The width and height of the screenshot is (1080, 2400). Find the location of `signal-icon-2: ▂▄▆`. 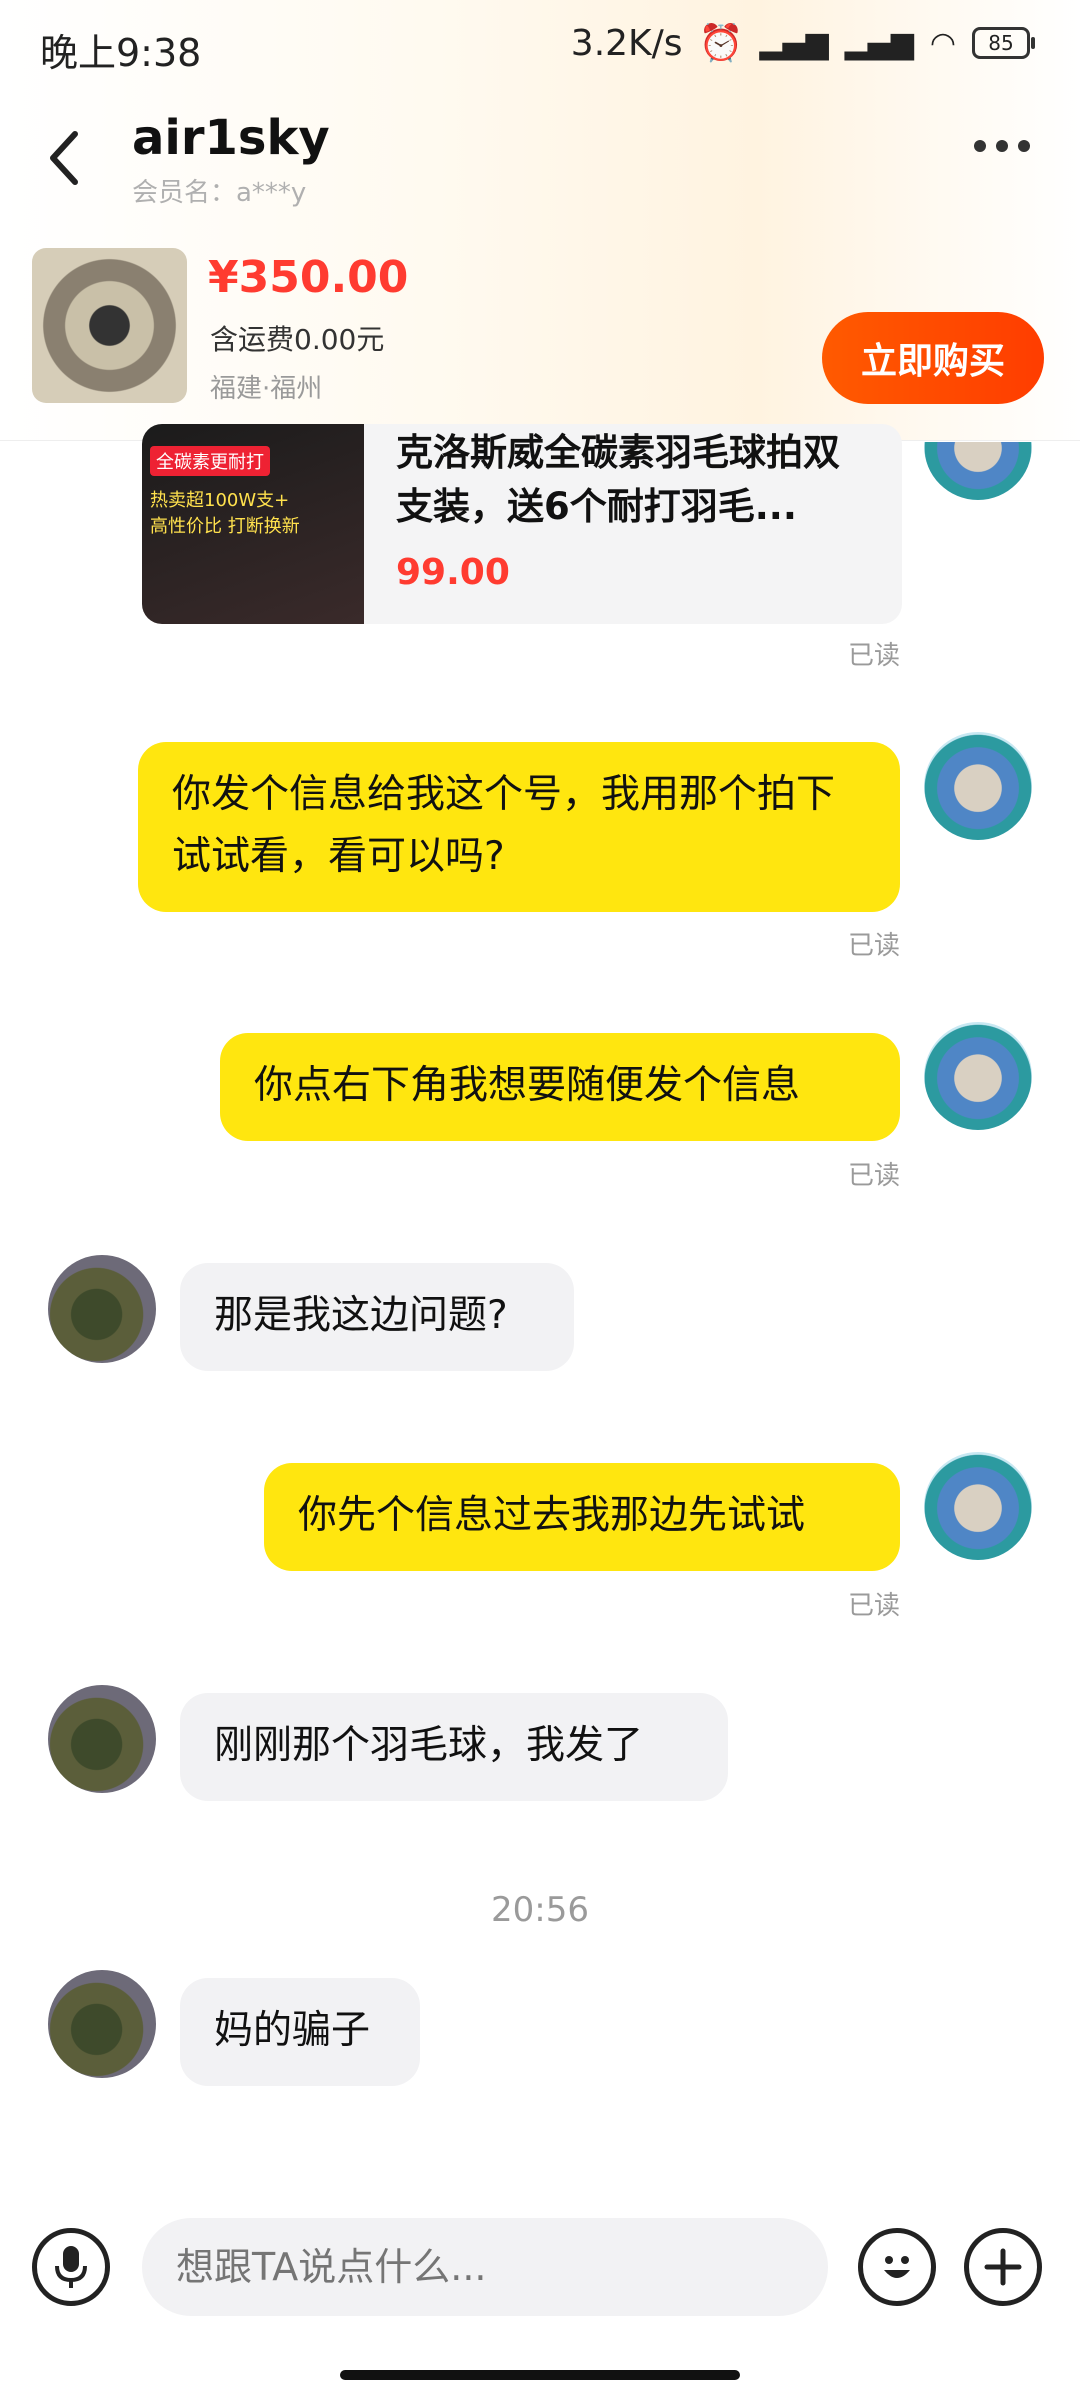

signal-icon-2: ▂▄▆ is located at coordinates (879, 43).